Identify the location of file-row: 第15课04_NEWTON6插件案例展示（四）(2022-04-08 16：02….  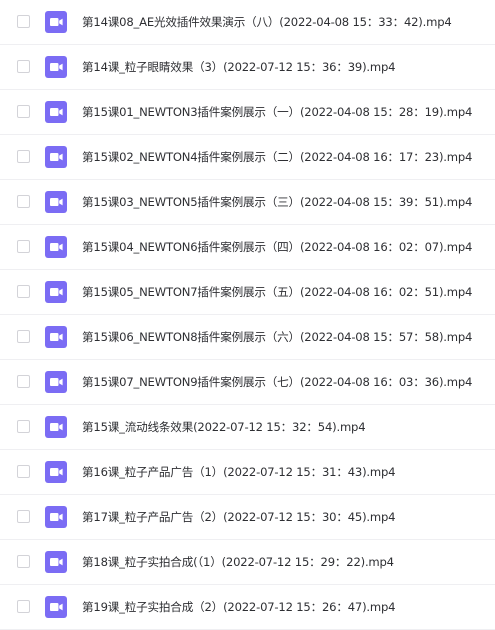
(247, 247).